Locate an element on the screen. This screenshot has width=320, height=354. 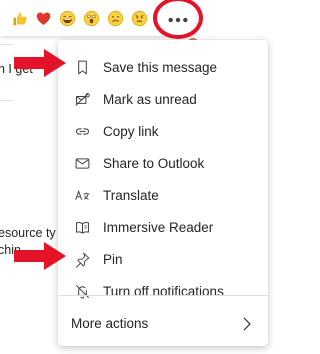
angry-face-icon is located at coordinates (139, 18).